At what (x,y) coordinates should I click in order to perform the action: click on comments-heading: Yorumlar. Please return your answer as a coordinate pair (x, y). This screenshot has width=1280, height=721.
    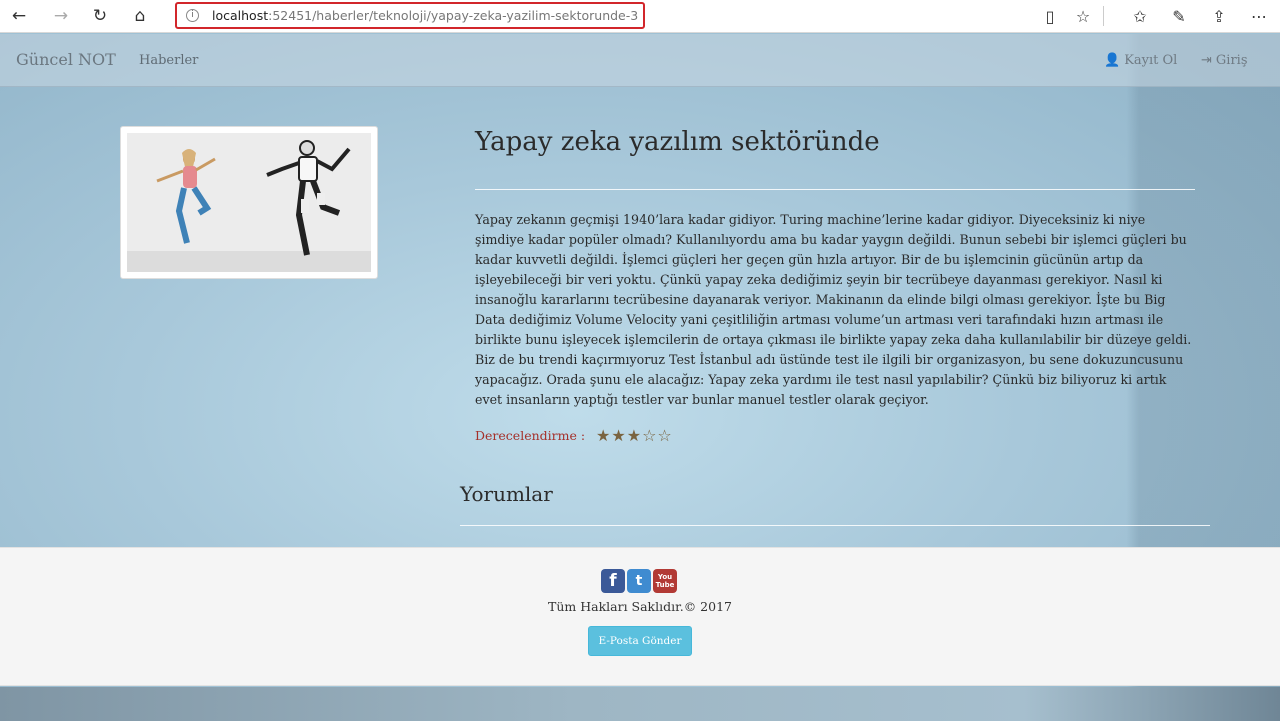
    Looking at the image, I should click on (506, 494).